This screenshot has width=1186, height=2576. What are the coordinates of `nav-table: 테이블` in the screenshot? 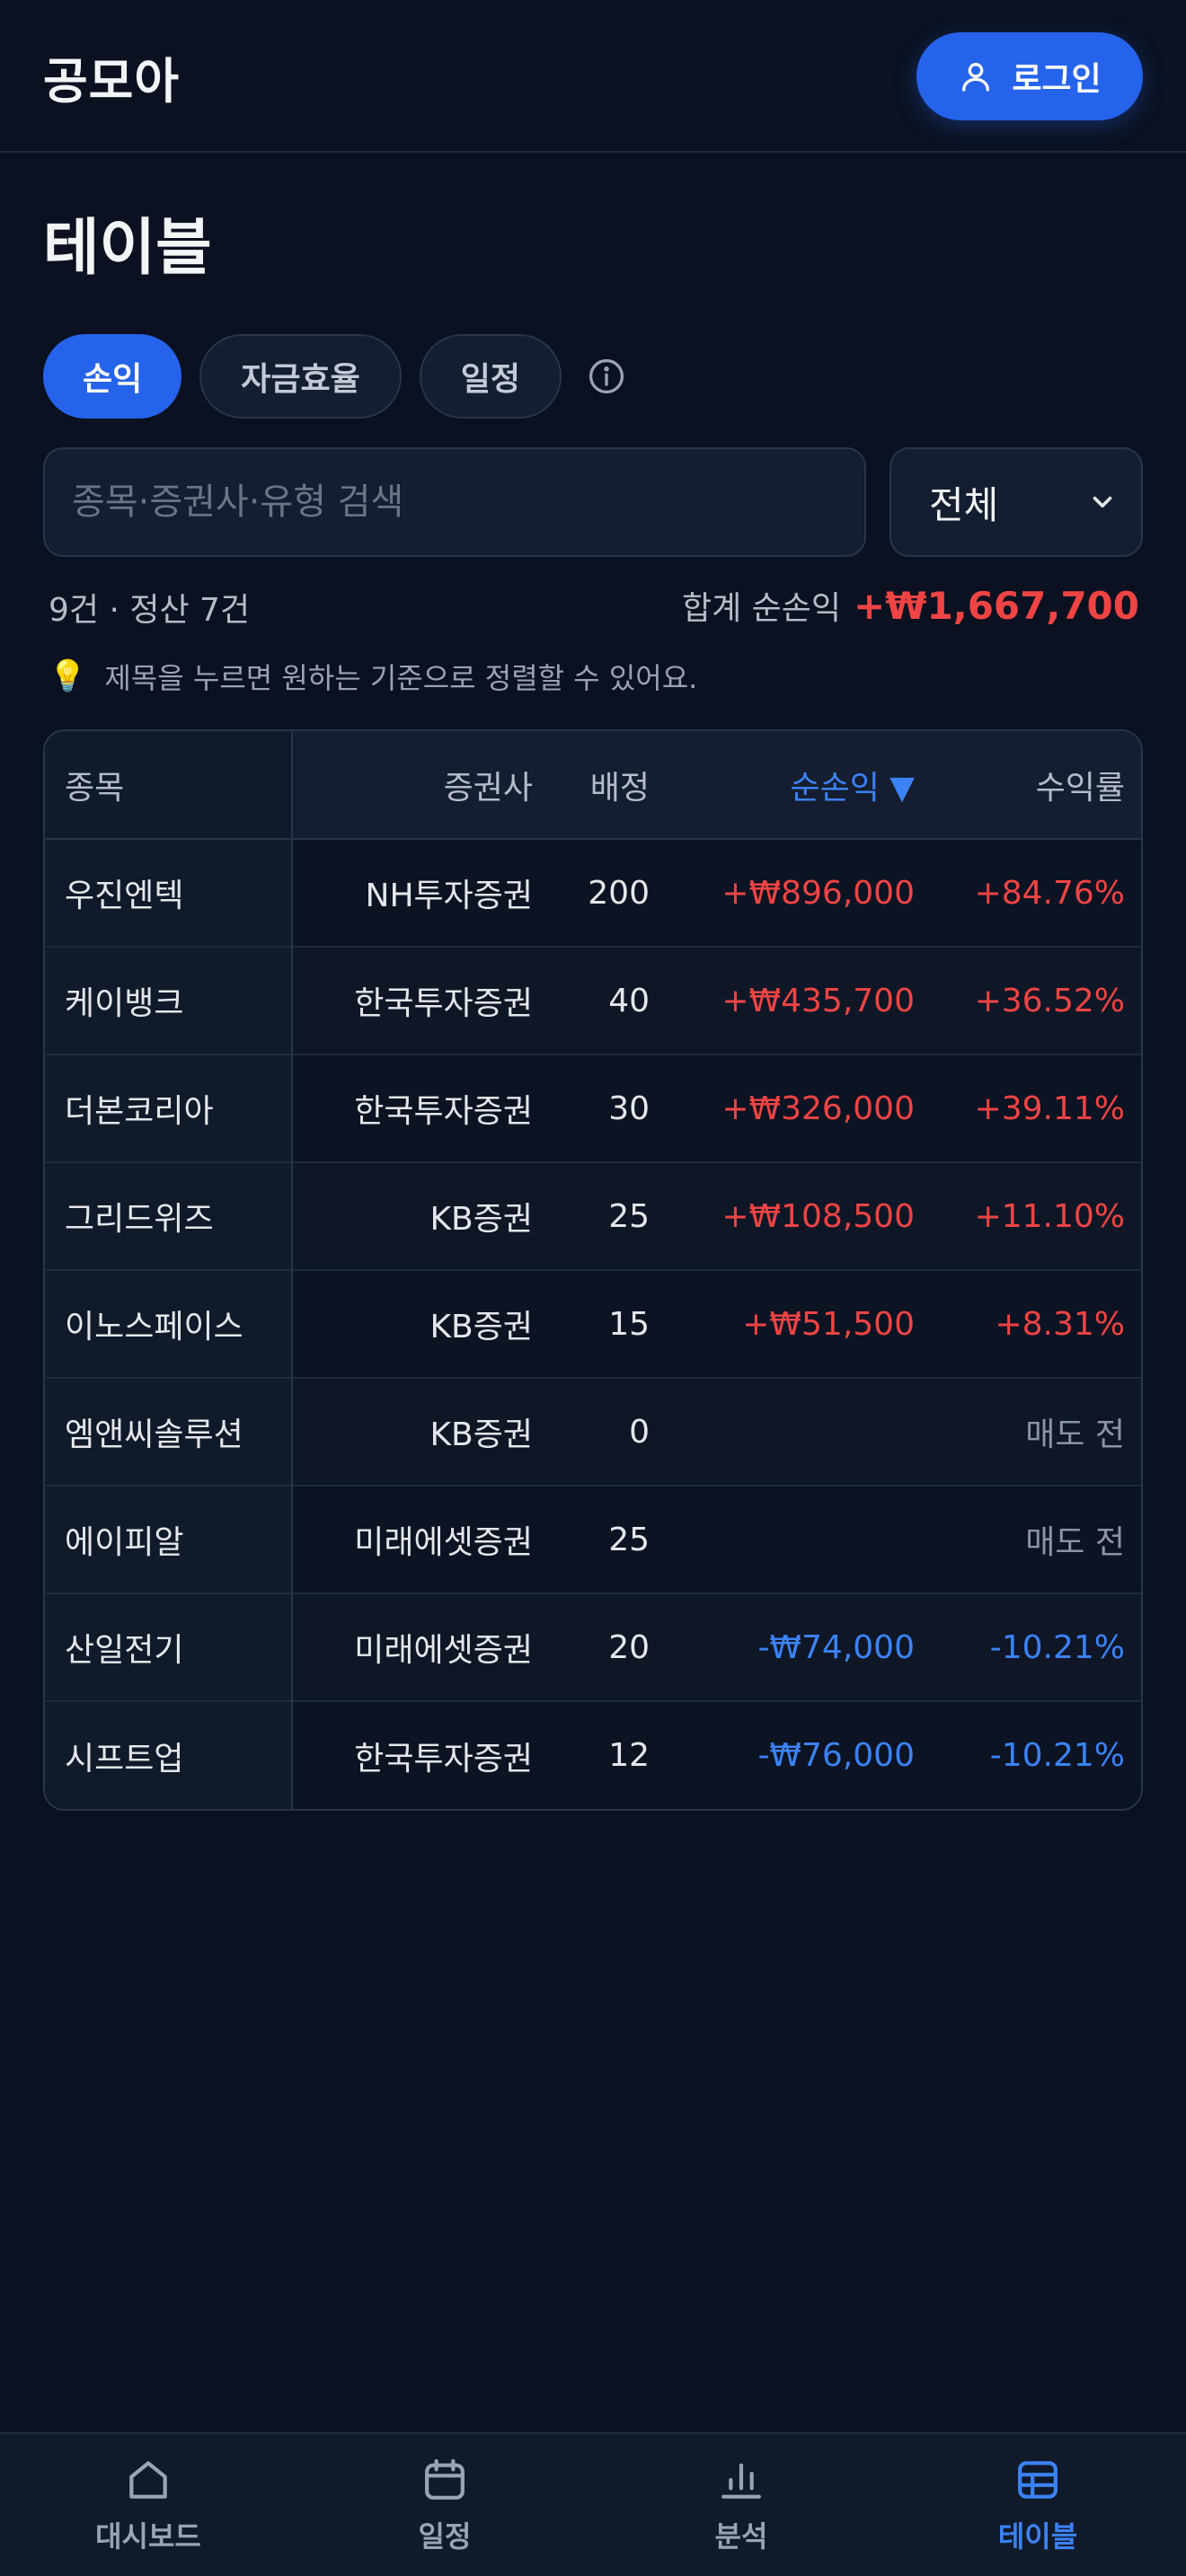 It's located at (1038, 2505).